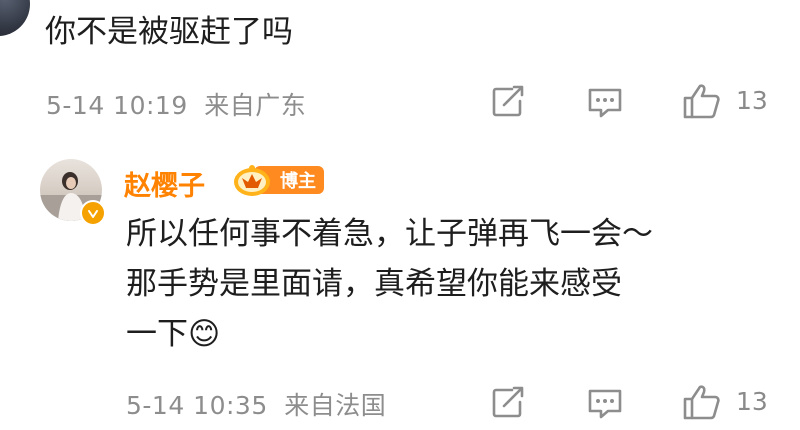 This screenshot has height=430, width=800. I want to click on comment-text: 你不是被驱赶了吗, so click(169, 32).